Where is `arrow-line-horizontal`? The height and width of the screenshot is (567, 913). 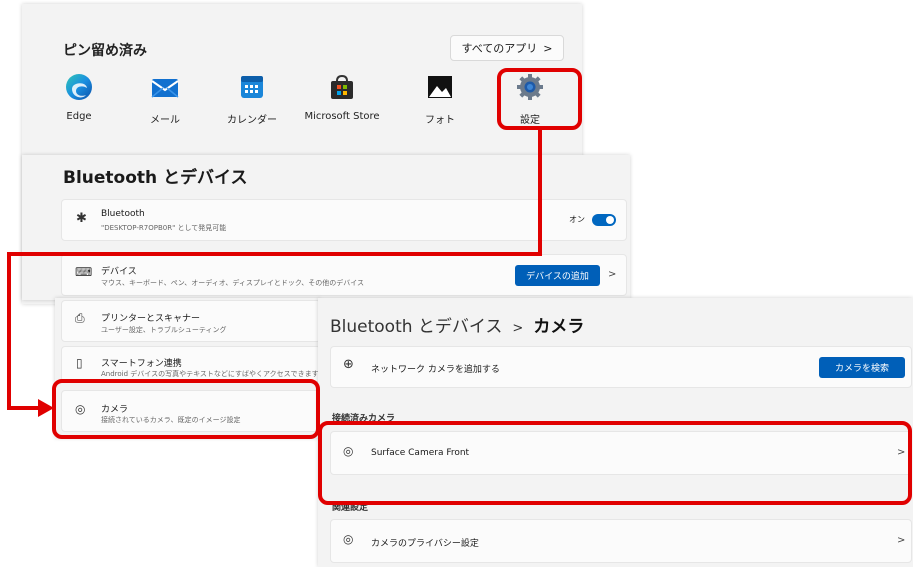 arrow-line-horizontal is located at coordinates (274, 254).